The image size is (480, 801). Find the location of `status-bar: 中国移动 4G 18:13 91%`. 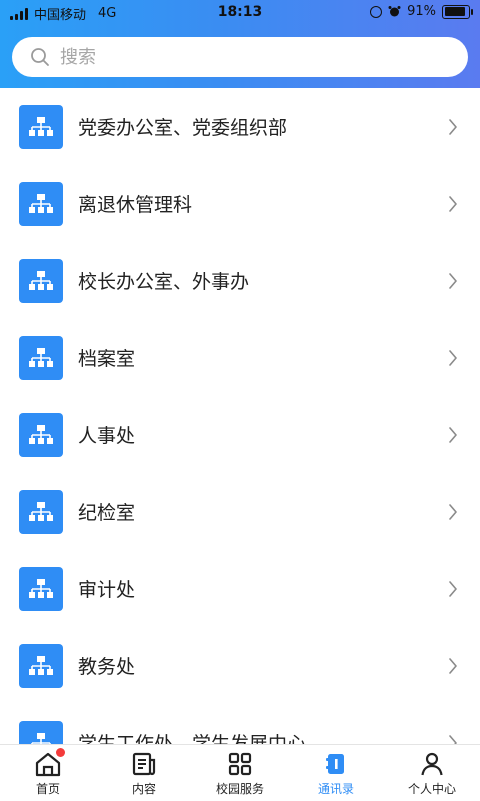

status-bar: 中国移动 4G 18:13 91% is located at coordinates (240, 12).